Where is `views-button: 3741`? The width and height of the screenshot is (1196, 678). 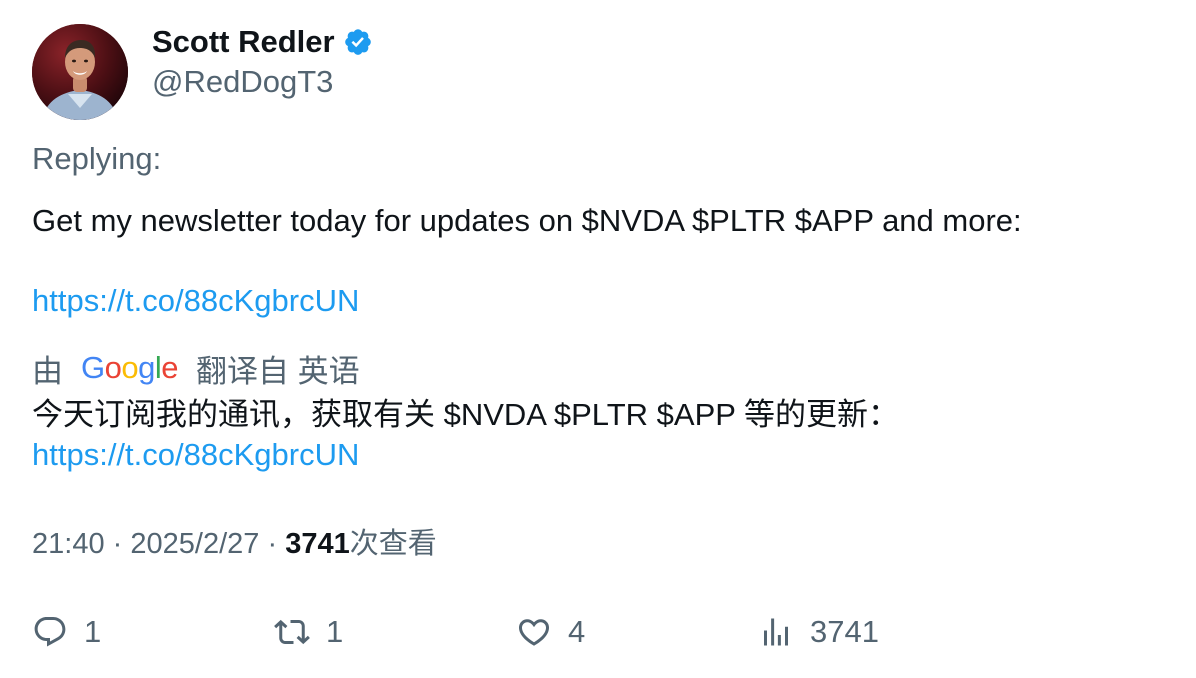
views-button: 3741 is located at coordinates (818, 632).